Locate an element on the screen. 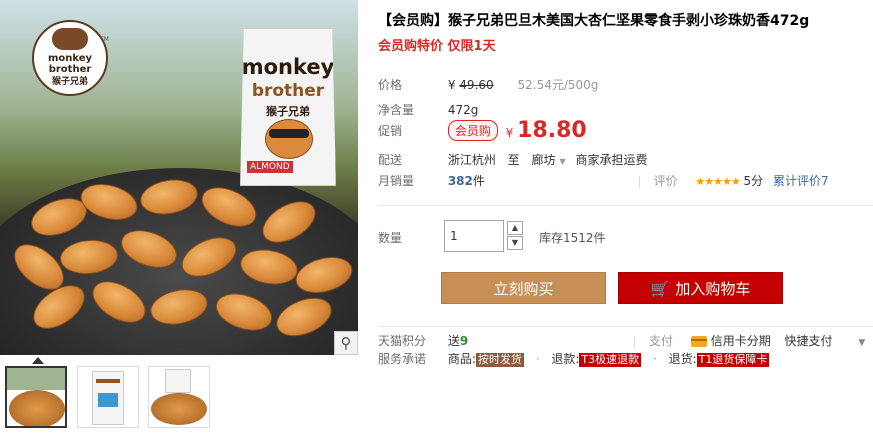 The height and width of the screenshot is (447, 873). bag-brand: monkey is located at coordinates (288, 67).